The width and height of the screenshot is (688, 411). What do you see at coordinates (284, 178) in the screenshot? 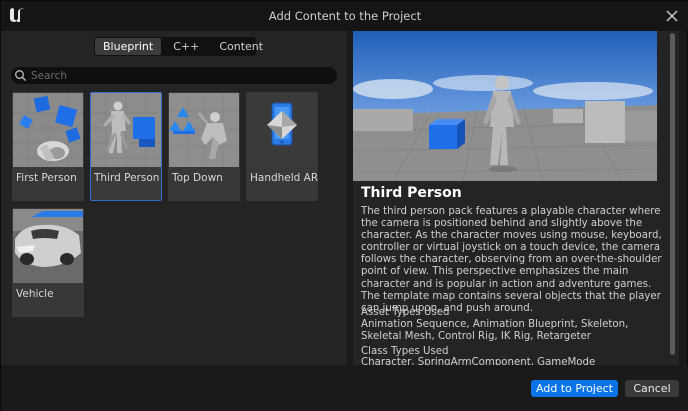
I see `template-label: Handheld AR` at bounding box center [284, 178].